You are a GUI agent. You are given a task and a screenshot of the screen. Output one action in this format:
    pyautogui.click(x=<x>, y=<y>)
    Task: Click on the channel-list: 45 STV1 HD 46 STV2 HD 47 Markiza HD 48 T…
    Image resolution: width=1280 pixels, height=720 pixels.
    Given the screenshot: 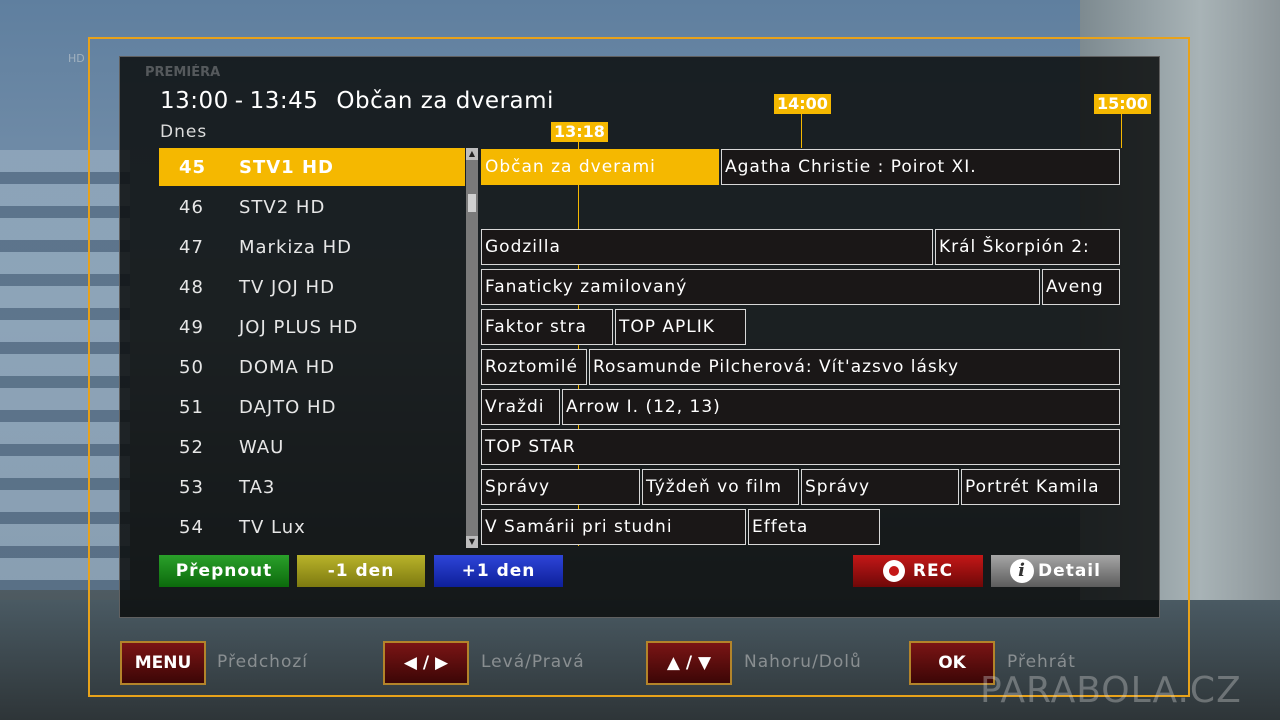 What is the action you would take?
    pyautogui.click(x=312, y=348)
    